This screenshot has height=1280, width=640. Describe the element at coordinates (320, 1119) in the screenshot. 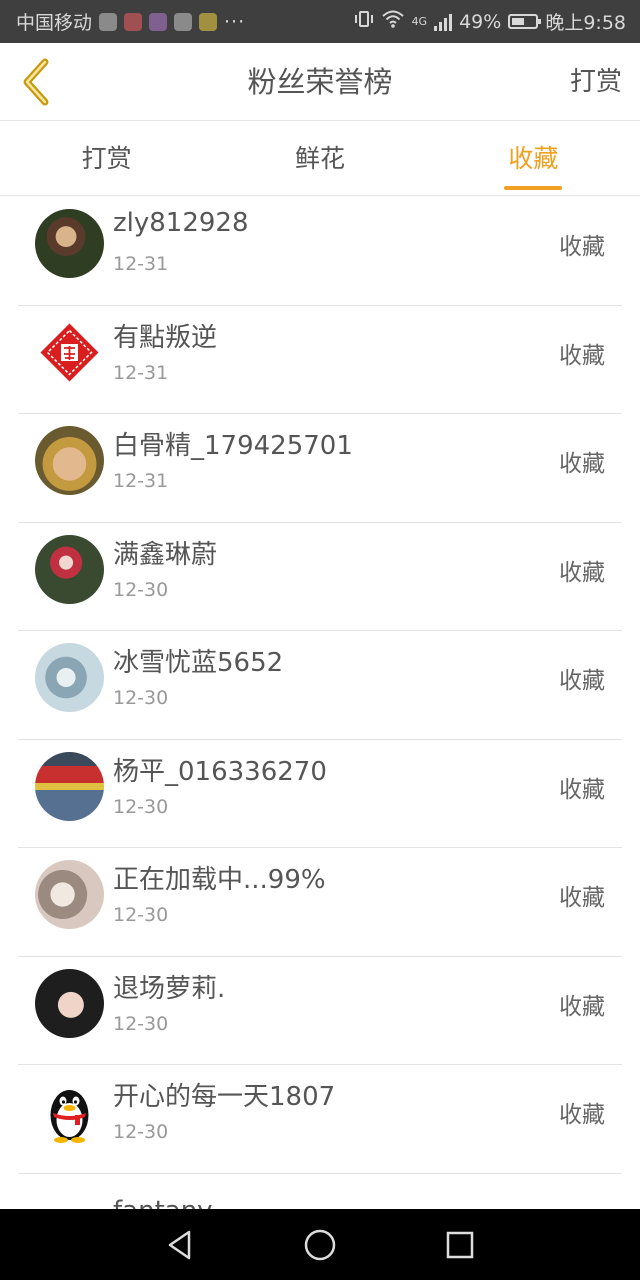

I see `list-item: 开心的每一天1807 12-30 收藏` at that location.